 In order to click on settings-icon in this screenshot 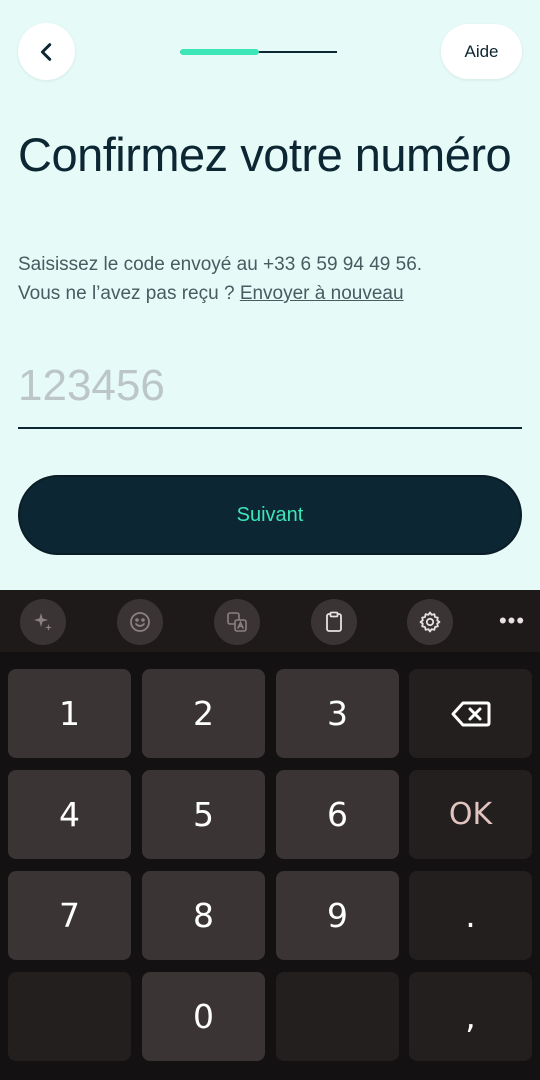, I will do `click(430, 622)`.